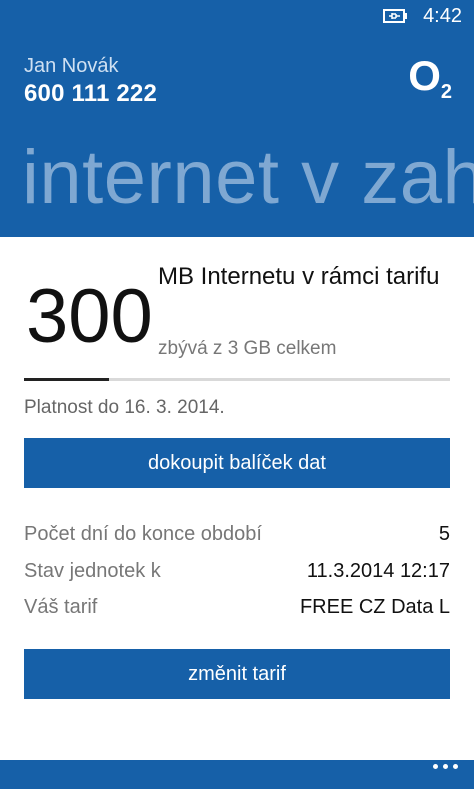 The width and height of the screenshot is (474, 789). What do you see at coordinates (89, 316) in the screenshot?
I see `remaining-data-amount: 300` at bounding box center [89, 316].